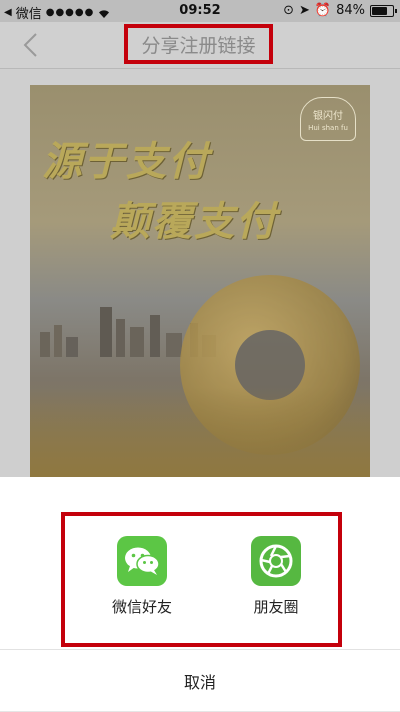 Image resolution: width=400 pixels, height=712 pixels. I want to click on share-moments: 朋友圈, so click(276, 576).